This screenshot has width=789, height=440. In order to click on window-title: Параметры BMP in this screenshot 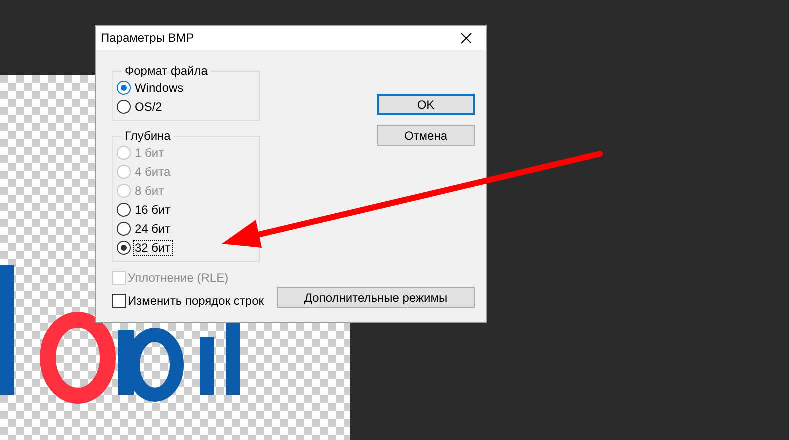, I will do `click(147, 38)`.